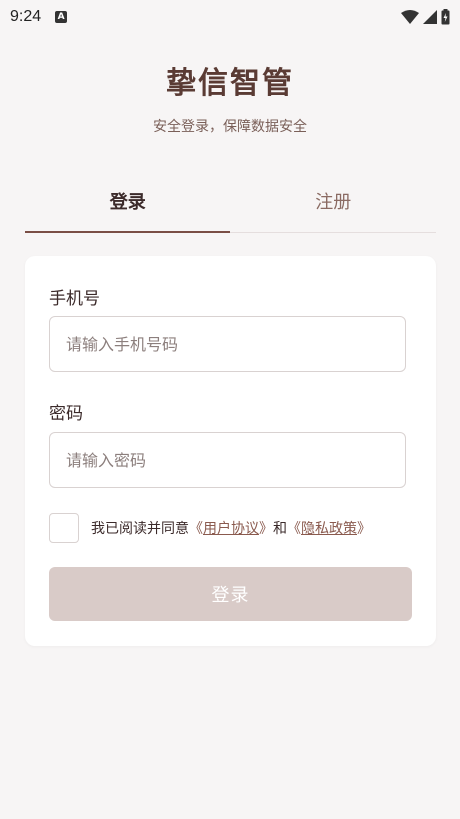 The image size is (460, 819). I want to click on tab-register: 注册, so click(334, 210).